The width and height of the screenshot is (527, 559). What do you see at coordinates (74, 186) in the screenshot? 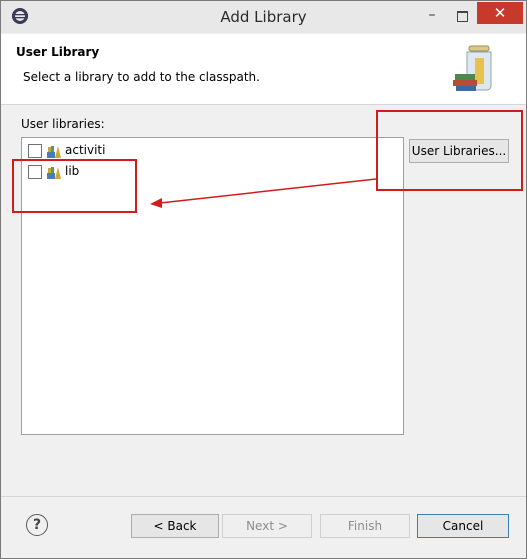
I see `annotation-box-lib` at bounding box center [74, 186].